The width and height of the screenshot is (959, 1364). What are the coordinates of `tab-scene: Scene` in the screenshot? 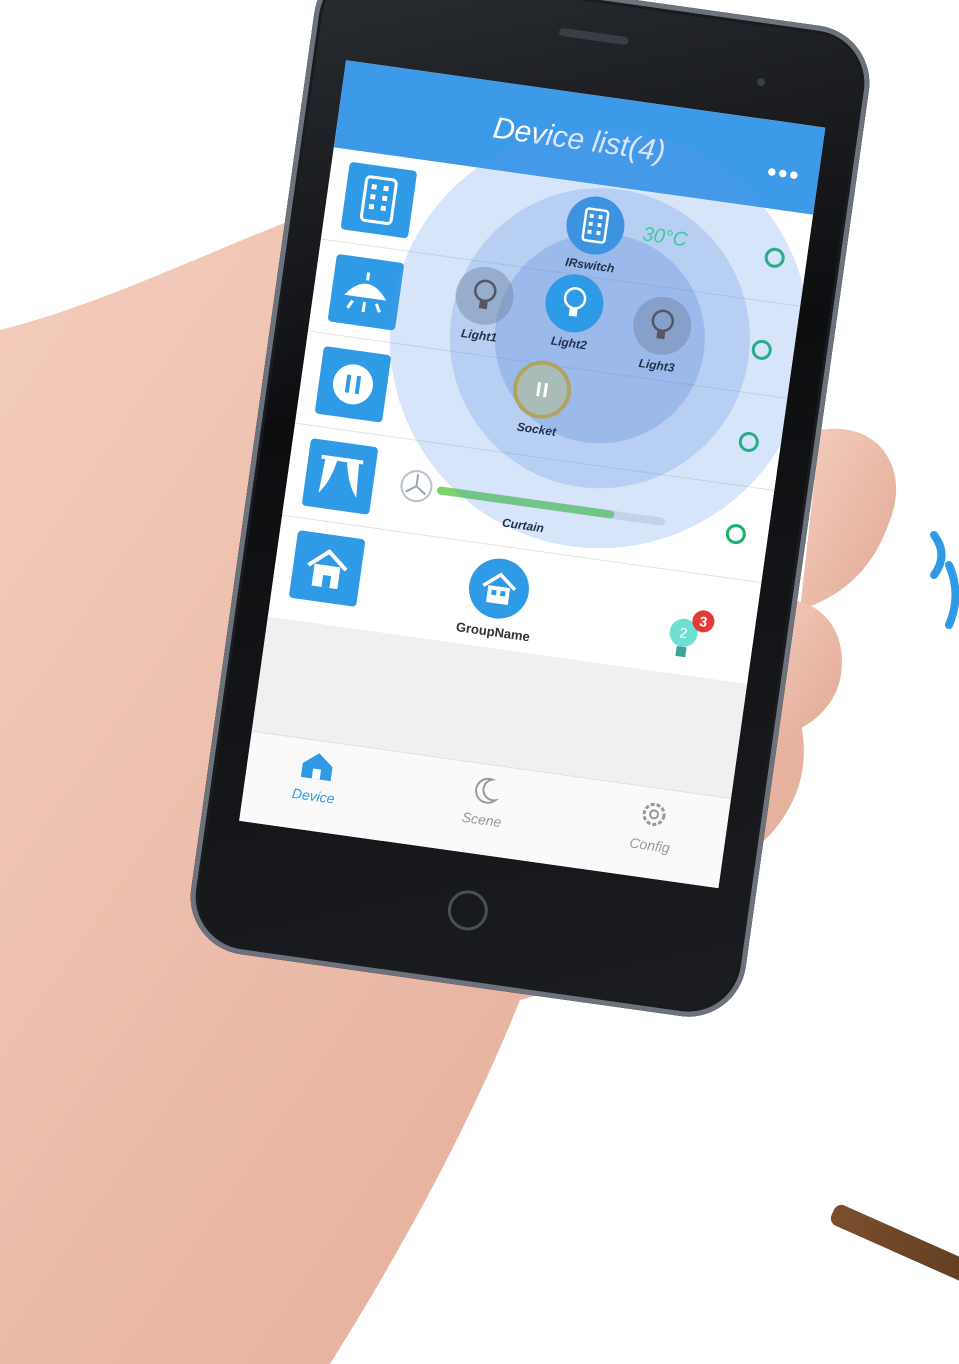 It's located at (484, 801).